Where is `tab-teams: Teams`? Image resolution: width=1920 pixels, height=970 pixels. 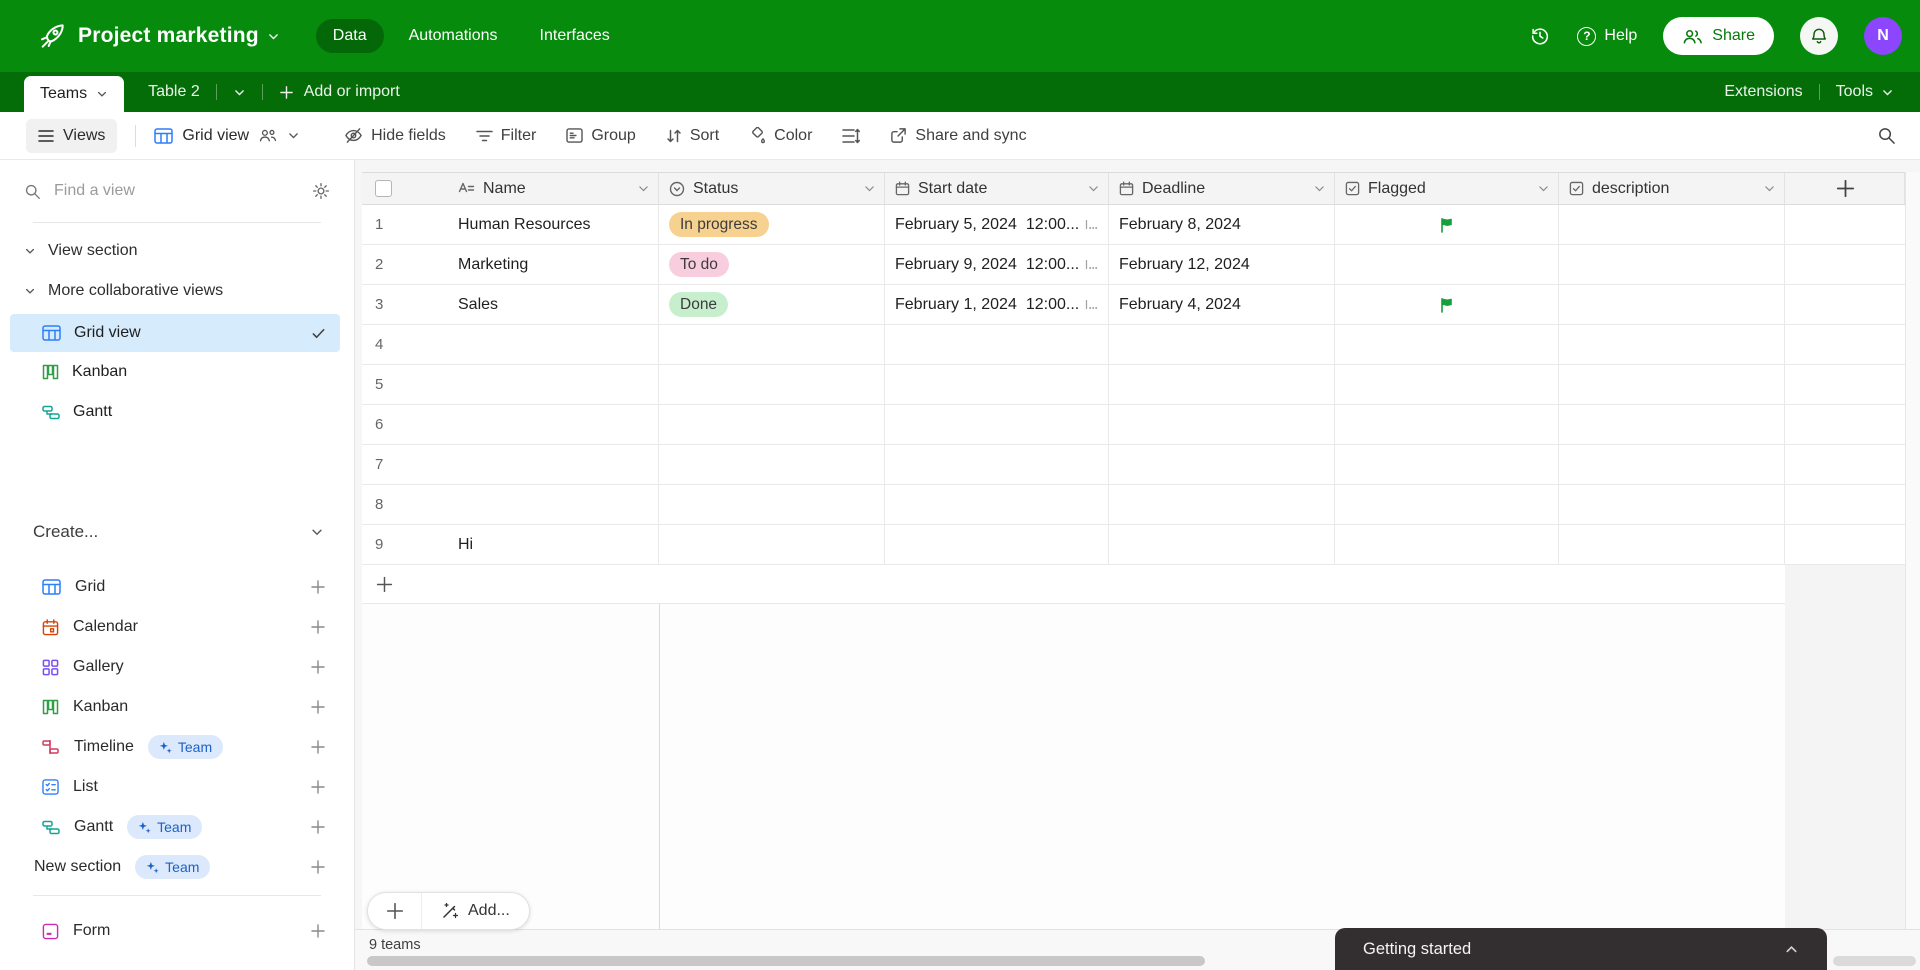
tab-teams: Teams is located at coordinates (74, 94).